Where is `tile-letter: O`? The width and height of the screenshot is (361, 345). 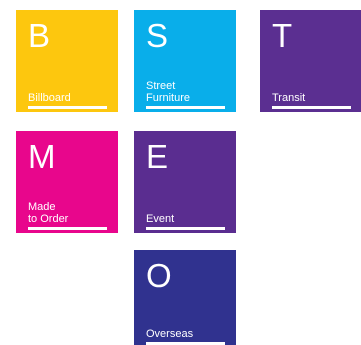
tile-letter: O is located at coordinates (159, 275).